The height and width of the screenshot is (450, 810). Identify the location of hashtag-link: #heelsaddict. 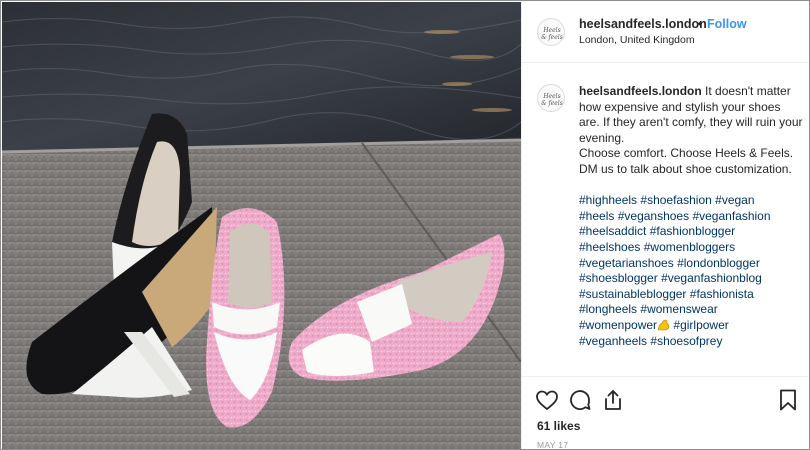
(612, 231).